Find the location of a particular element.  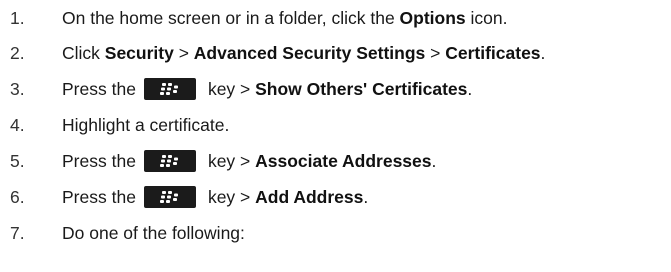

step-number: 6. is located at coordinates (17, 196).